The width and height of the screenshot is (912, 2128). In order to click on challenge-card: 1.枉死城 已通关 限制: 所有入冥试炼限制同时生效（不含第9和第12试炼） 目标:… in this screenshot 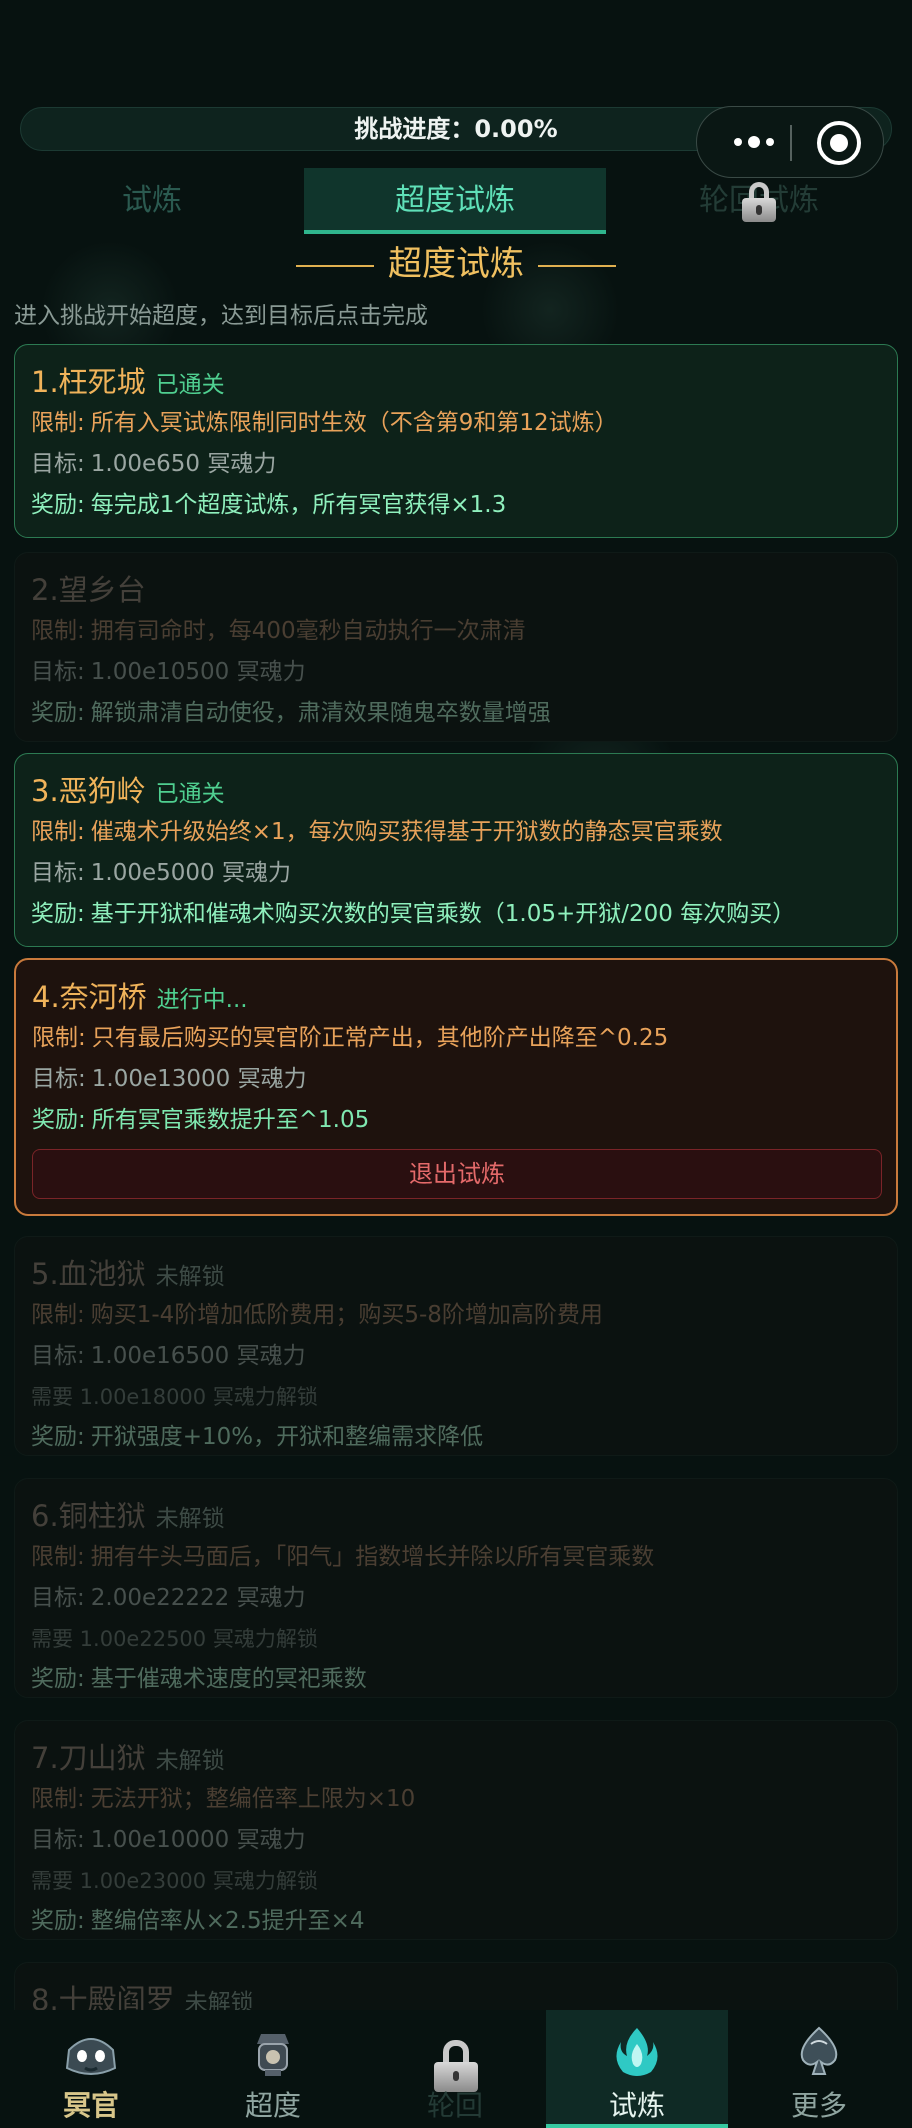, I will do `click(456, 441)`.